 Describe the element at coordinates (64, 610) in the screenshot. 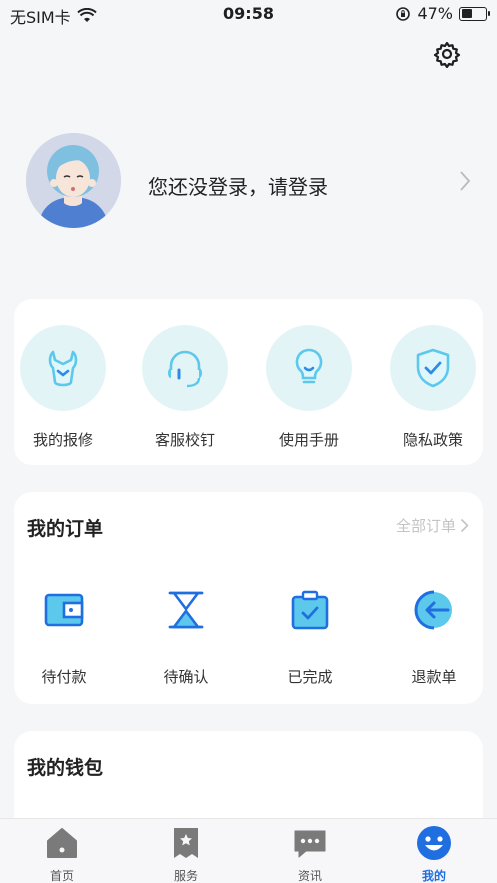

I see `wallet-icon` at that location.